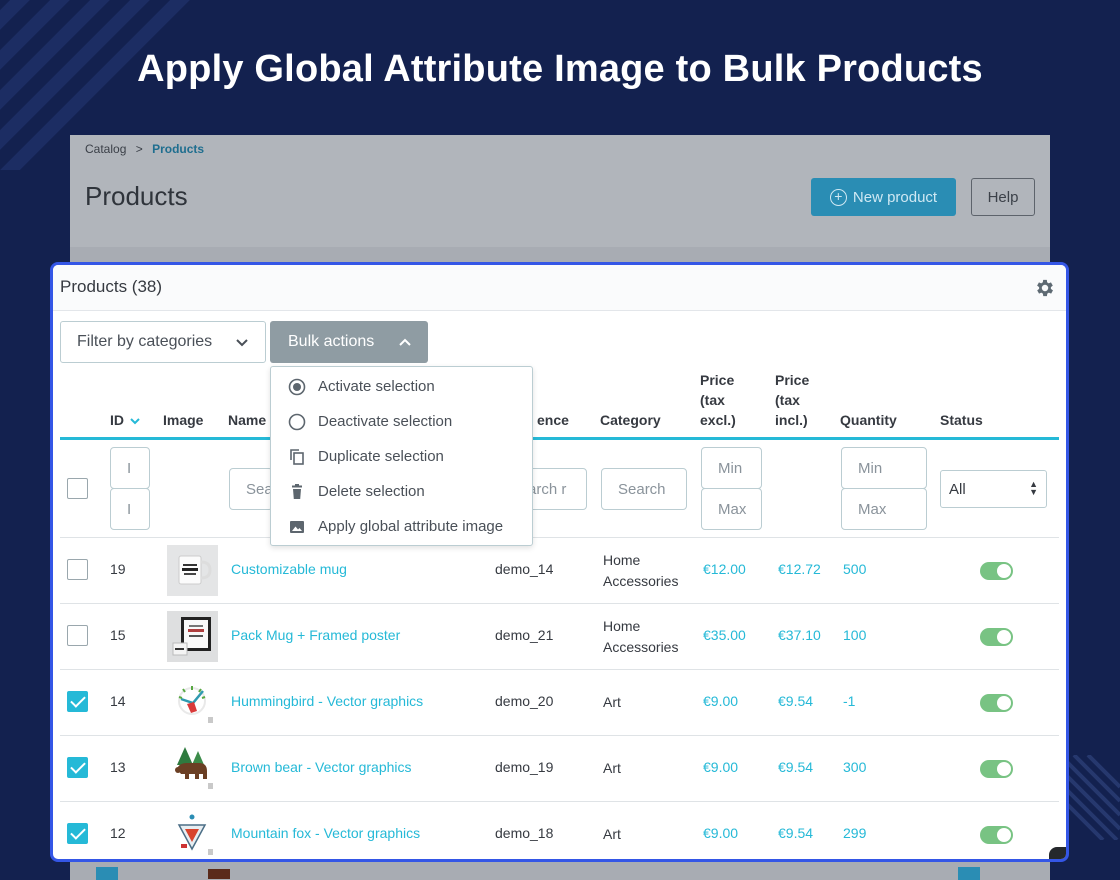 Image resolution: width=1120 pixels, height=880 pixels. I want to click on price-excl-line-2: (tax, so click(712, 400).